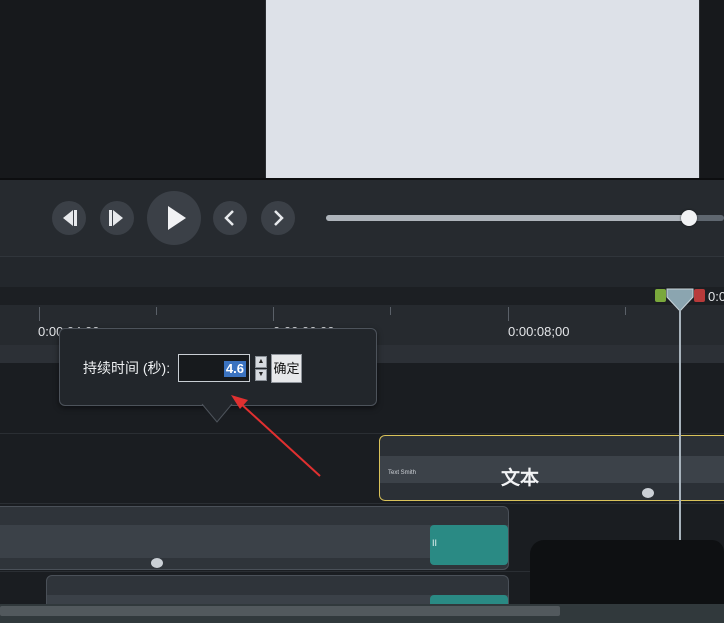 The width and height of the screenshot is (724, 623). I want to click on text-clip-title: 文本, so click(520, 478).